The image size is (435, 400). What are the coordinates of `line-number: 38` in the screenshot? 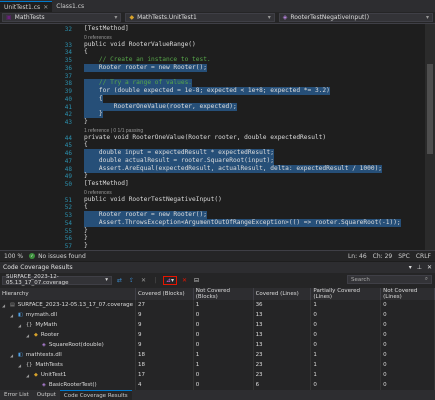 It's located at (68, 84).